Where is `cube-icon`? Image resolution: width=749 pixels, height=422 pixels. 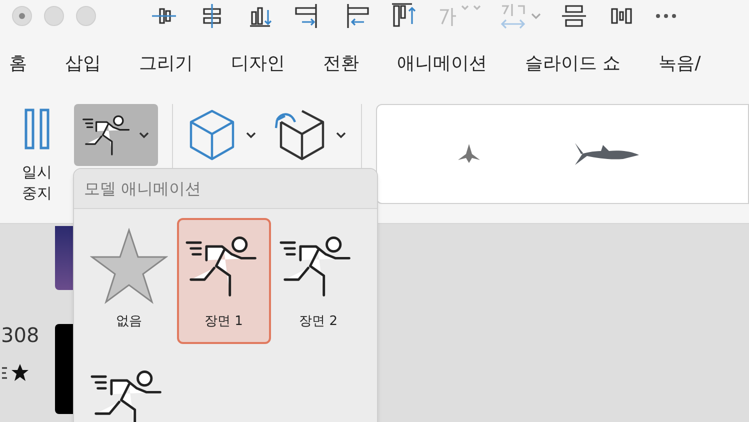
cube-icon is located at coordinates (212, 135).